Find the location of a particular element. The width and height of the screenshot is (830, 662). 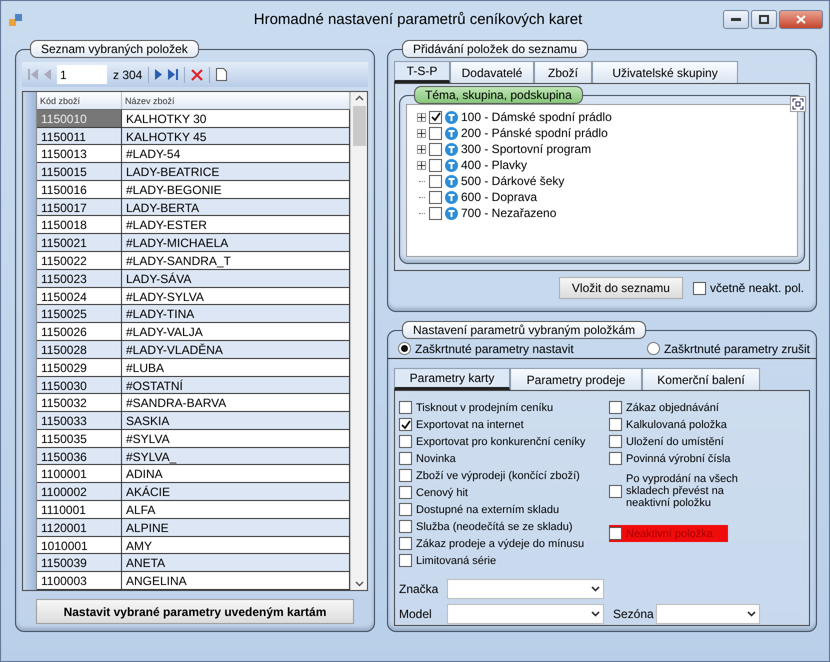

checkbox-label: Po vyprodání na všech skladech převést na neaktivní položku is located at coordinates (696, 491).